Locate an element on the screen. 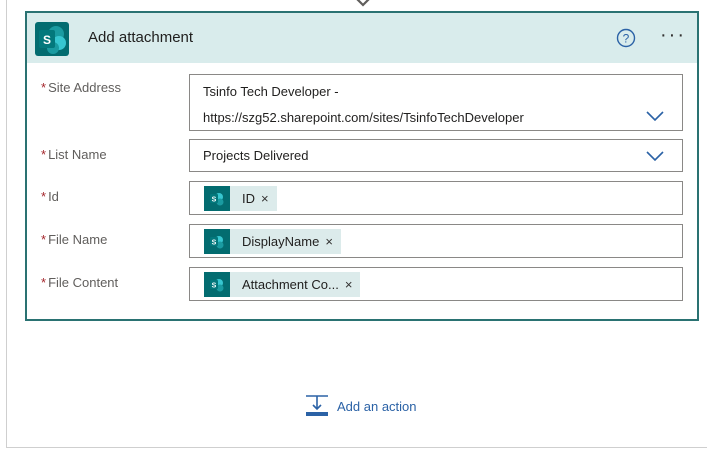 The width and height of the screenshot is (707, 450). list-name-dropdown: Projects Delivered is located at coordinates (436, 155).